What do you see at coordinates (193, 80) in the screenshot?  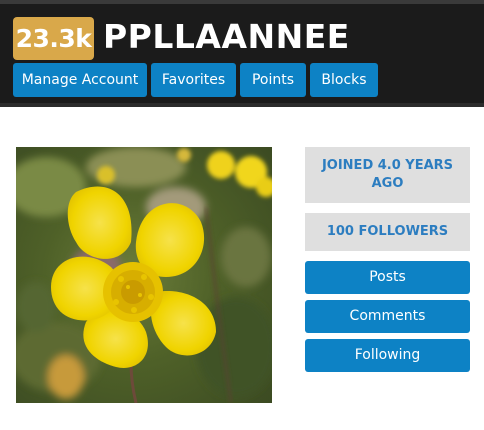 I see `favorites-button: Favorites` at bounding box center [193, 80].